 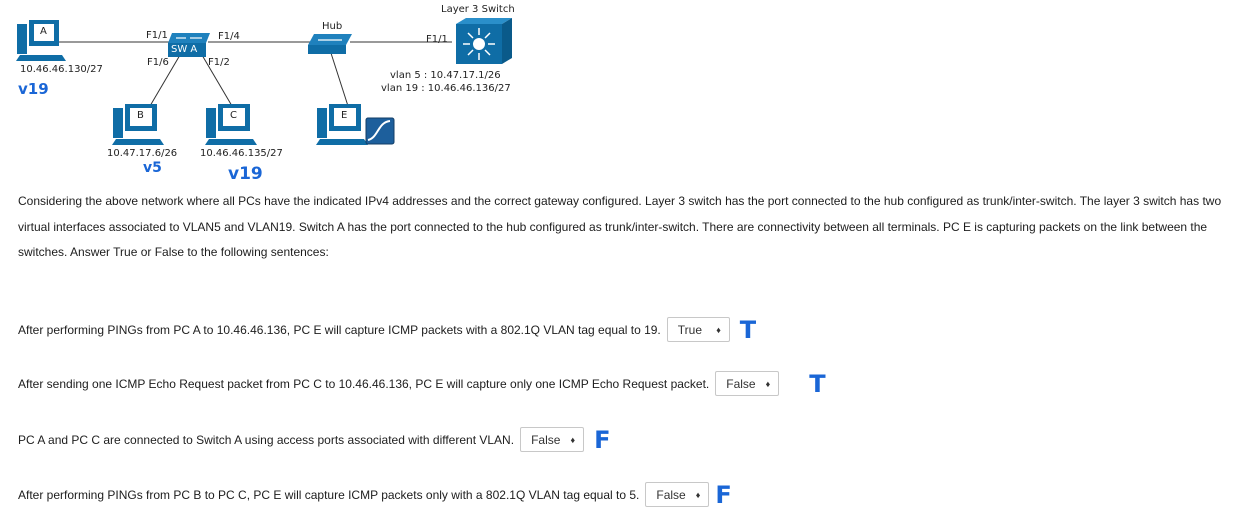 I want to click on network-diagram, so click(x=264, y=81).